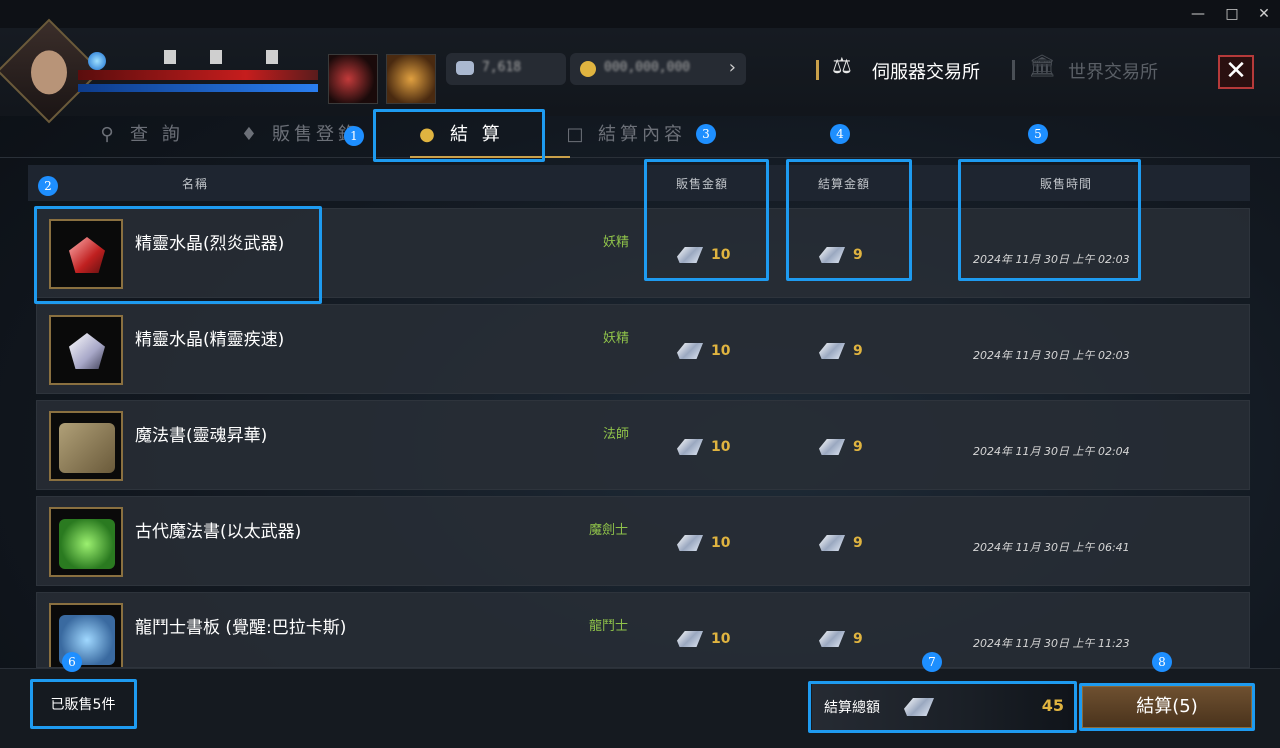 This screenshot has width=1280, height=748. What do you see at coordinates (97, 61) in the screenshot?
I see `level-orb-icon` at bounding box center [97, 61].